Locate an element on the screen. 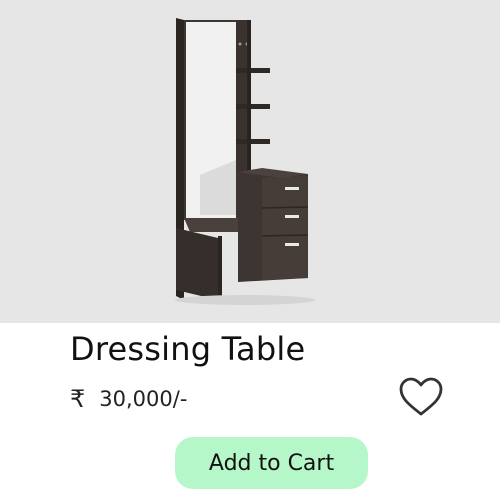 This screenshot has width=500, height=500. shelf-back is located at coordinates (249, 96).